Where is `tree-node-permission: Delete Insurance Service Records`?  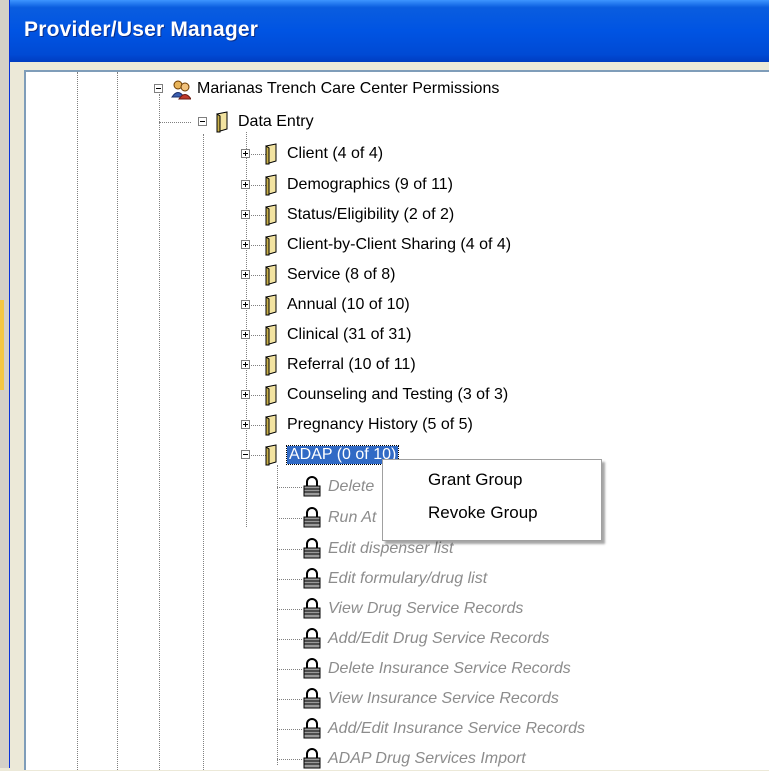 tree-node-permission: Delete Insurance Service Records is located at coordinates (436, 669).